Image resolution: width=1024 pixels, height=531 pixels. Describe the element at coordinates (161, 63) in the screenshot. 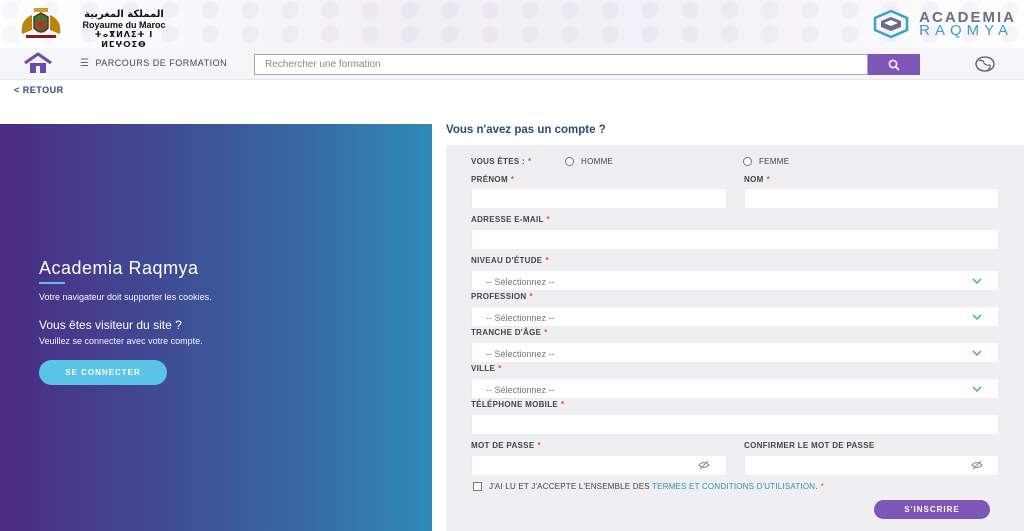

I see `parcours-label: PARCOURS DE FORMATION` at that location.